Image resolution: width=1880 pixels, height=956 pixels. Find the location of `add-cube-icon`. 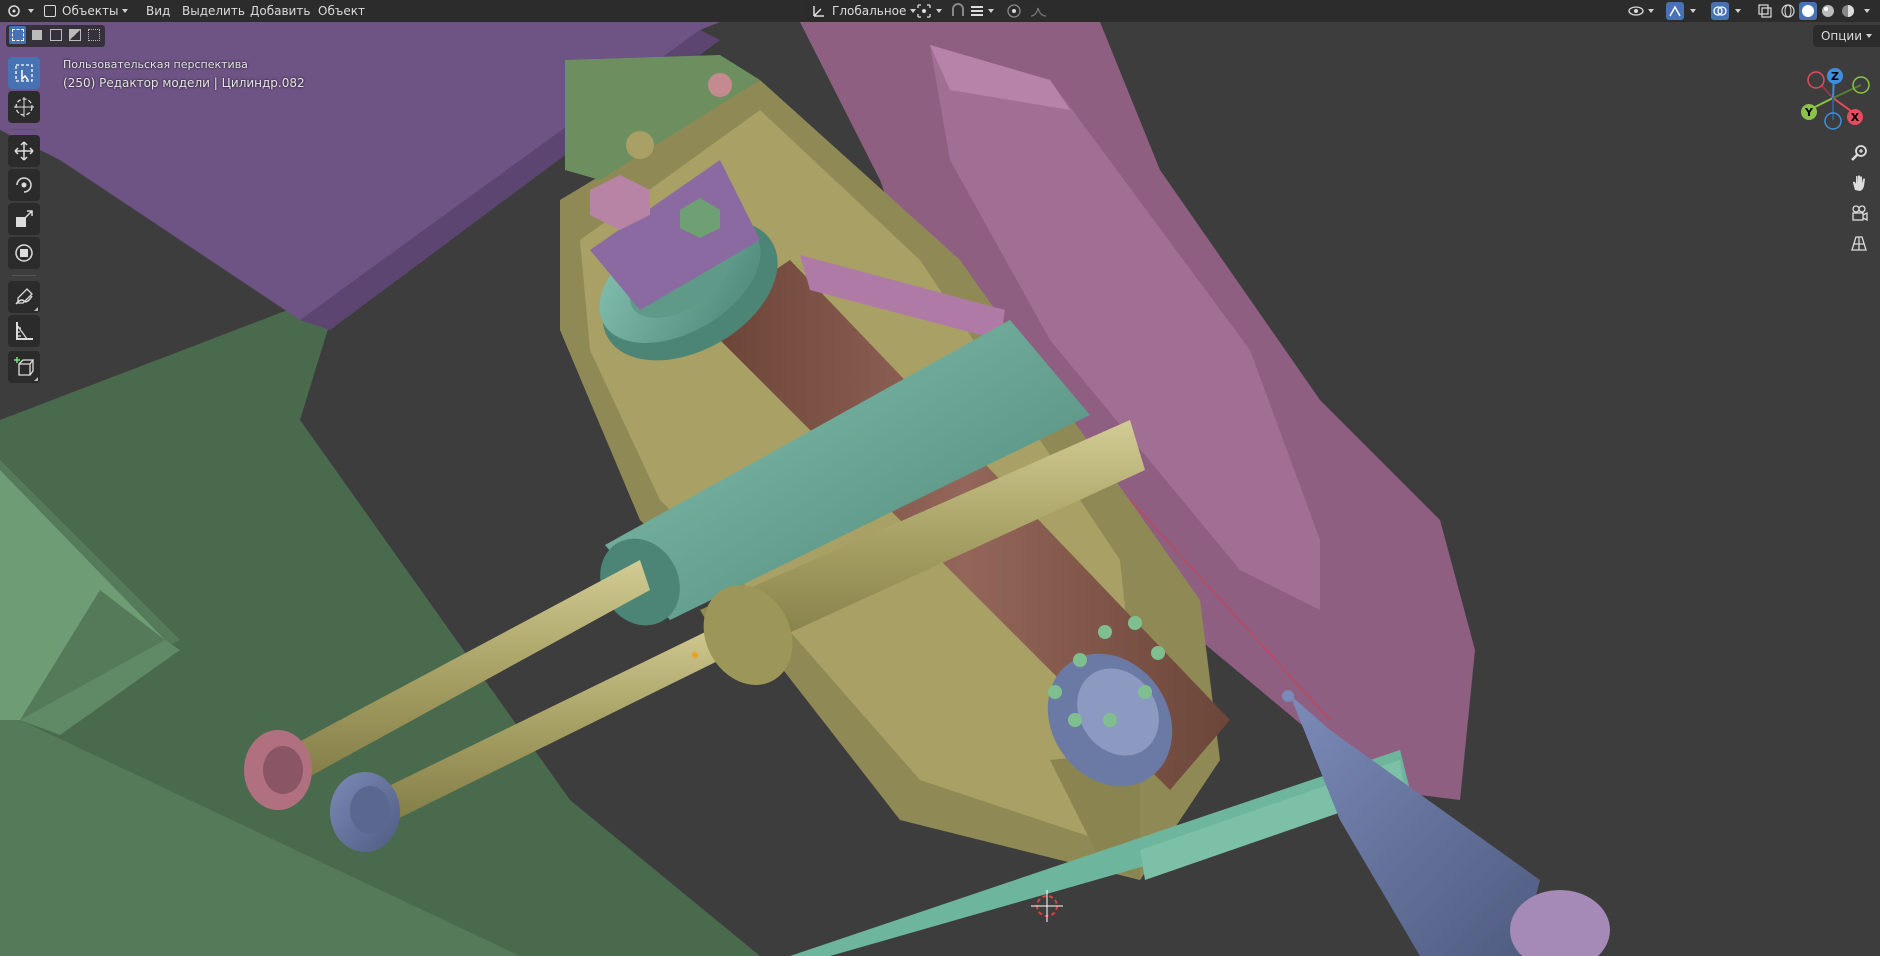

add-cube-icon is located at coordinates (24, 366).